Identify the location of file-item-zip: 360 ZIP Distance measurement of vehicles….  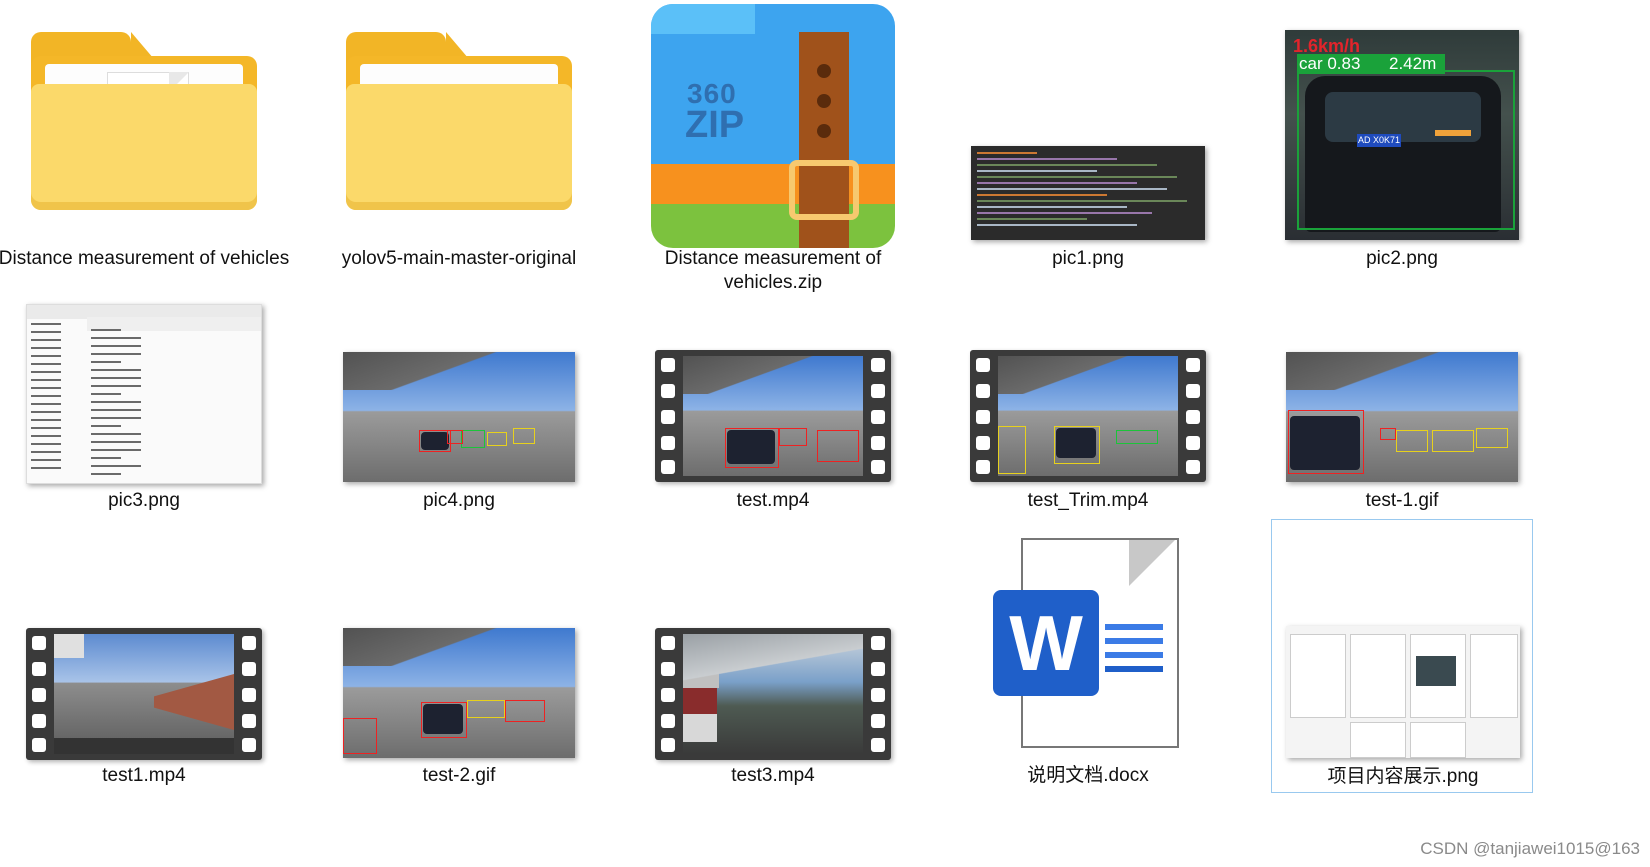
(773, 150).